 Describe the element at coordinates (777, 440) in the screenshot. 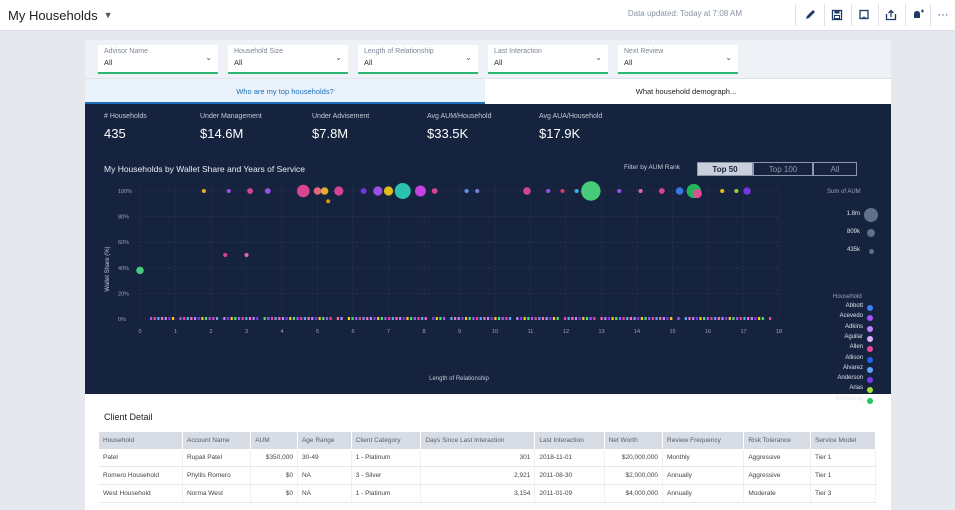

I see `column-header: Risk Tolerance` at that location.